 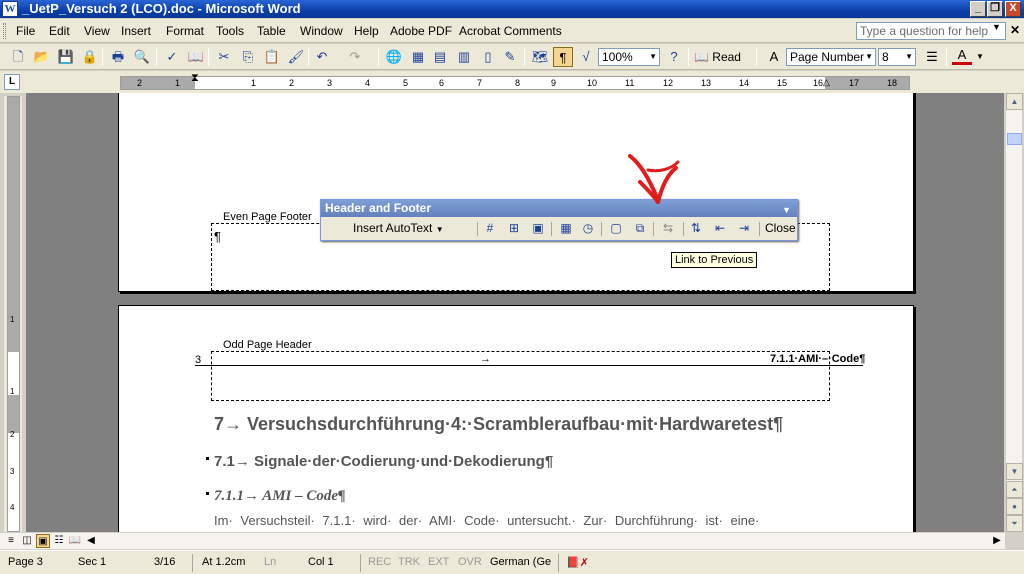 I want to click on format-painter-icon: 🖌, so click(x=296, y=57).